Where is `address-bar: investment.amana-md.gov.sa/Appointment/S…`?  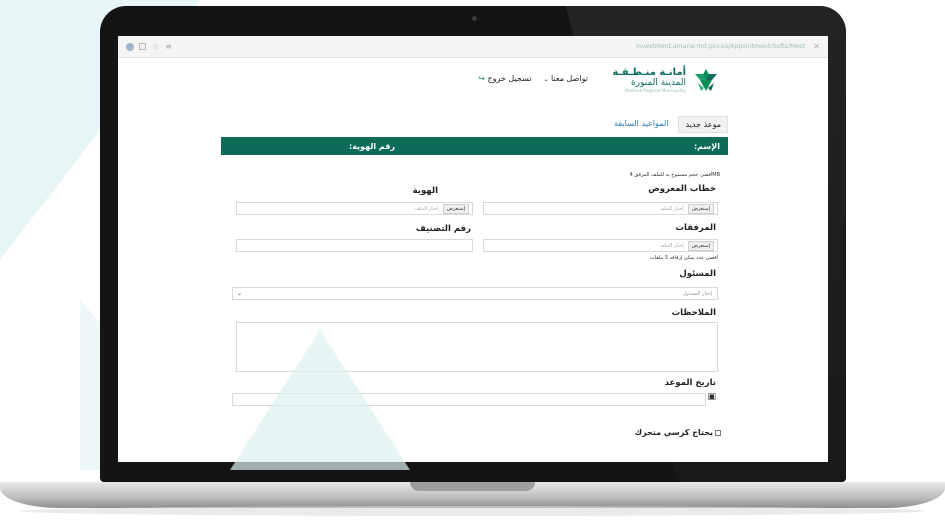
address-bar: investment.amana-md.gov.sa/Appointment/S… is located at coordinates (720, 46).